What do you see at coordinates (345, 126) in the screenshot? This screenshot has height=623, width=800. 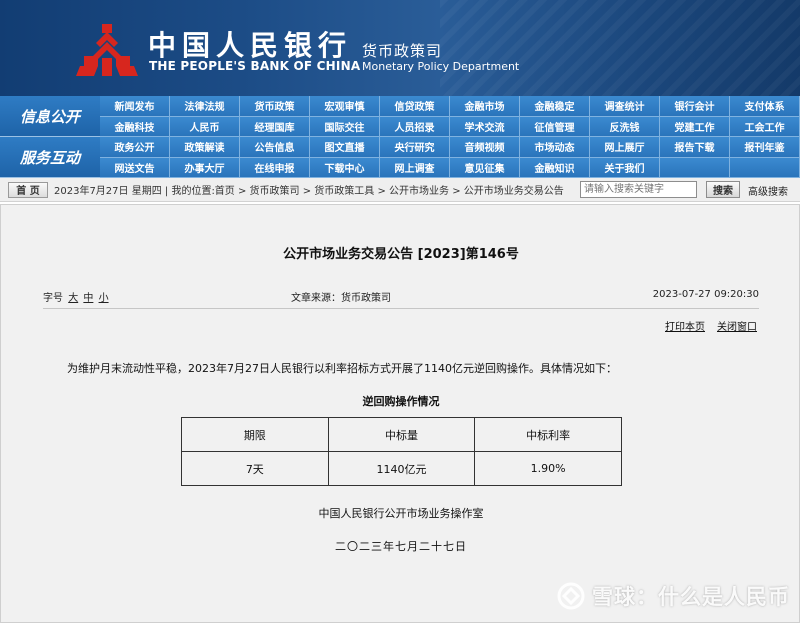 I see `nav-item: 国际交往` at bounding box center [345, 126].